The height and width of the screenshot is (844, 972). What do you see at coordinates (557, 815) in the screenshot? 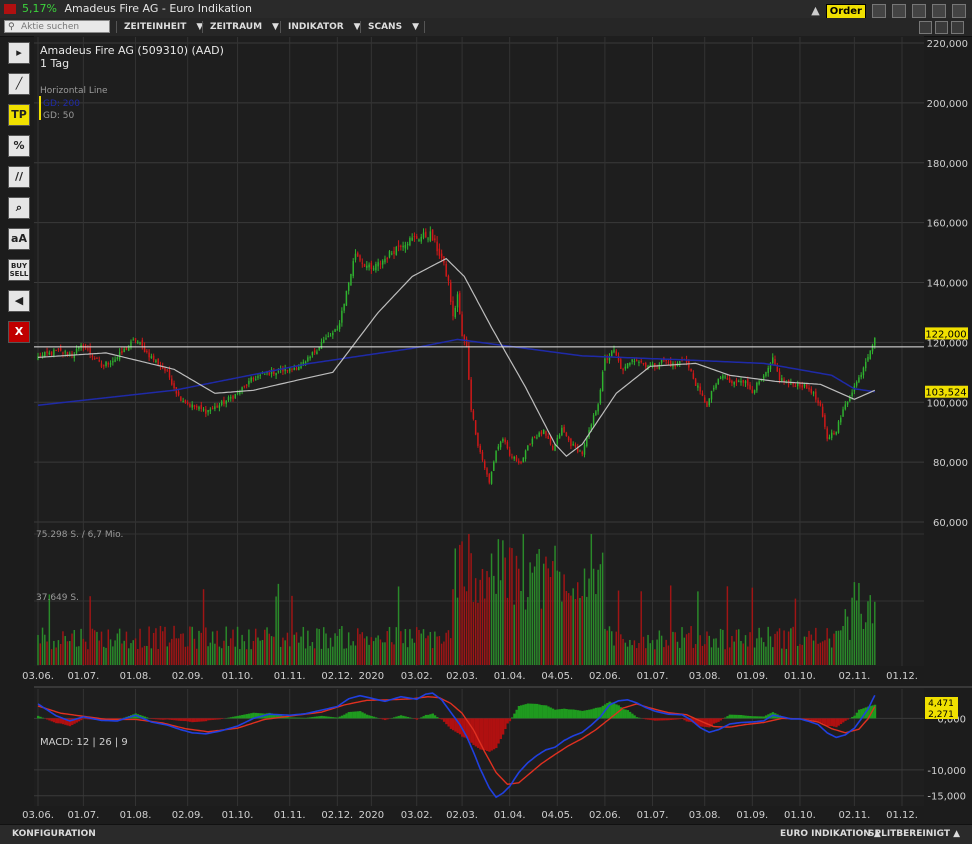
I see `macd-date-tick-label: 04.05.` at bounding box center [557, 815].